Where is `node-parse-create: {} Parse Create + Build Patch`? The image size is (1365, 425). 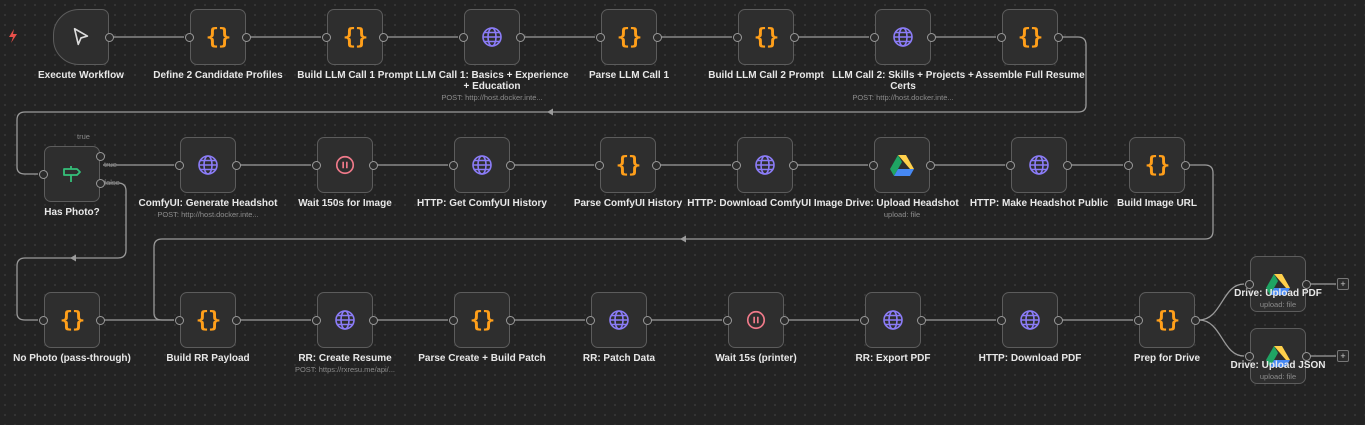 node-parse-create: {} Parse Create + Build Patch is located at coordinates (482, 328).